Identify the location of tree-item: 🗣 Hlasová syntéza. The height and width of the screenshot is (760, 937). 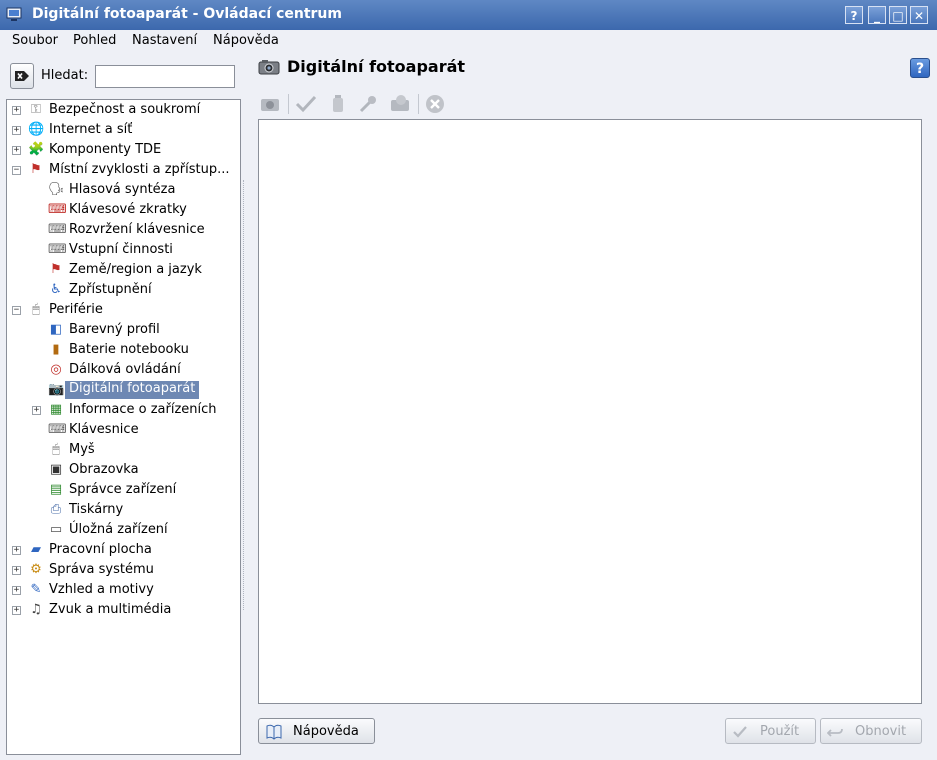
(123, 190).